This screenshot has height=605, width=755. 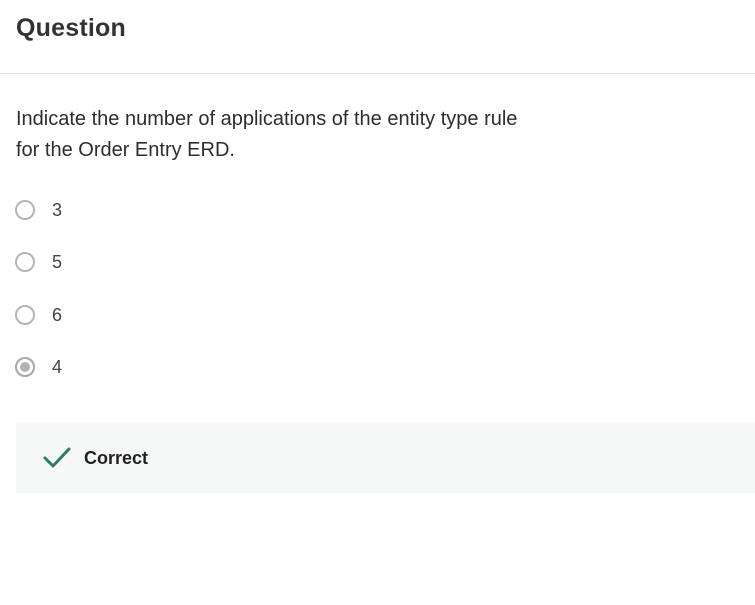 I want to click on page-title: Question, so click(x=71, y=28).